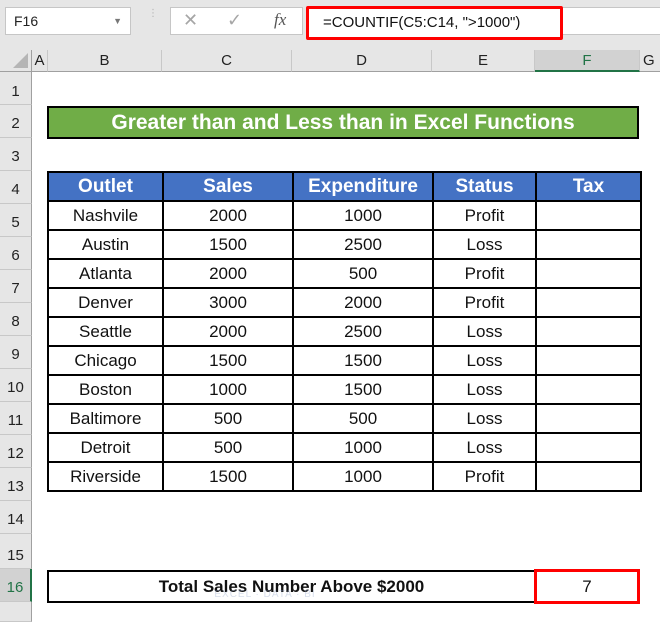 This screenshot has height=622, width=660. Describe the element at coordinates (484, 186) in the screenshot. I see `header-status: Status` at that location.